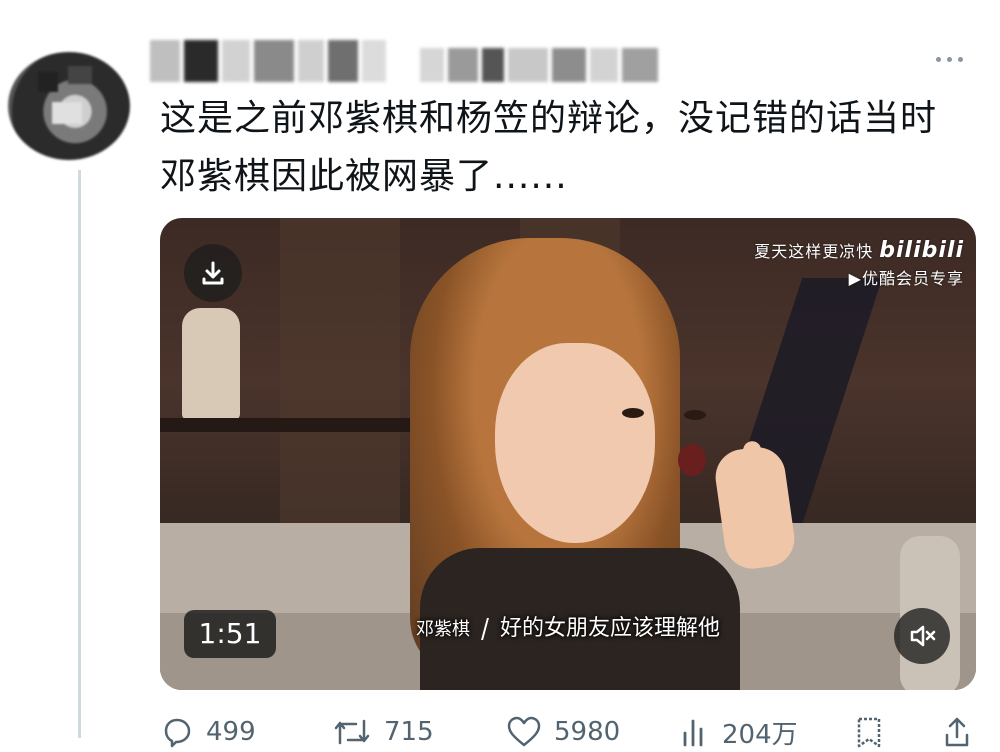 The width and height of the screenshot is (1000, 752). I want to click on retweet-button: 715, so click(383, 732).